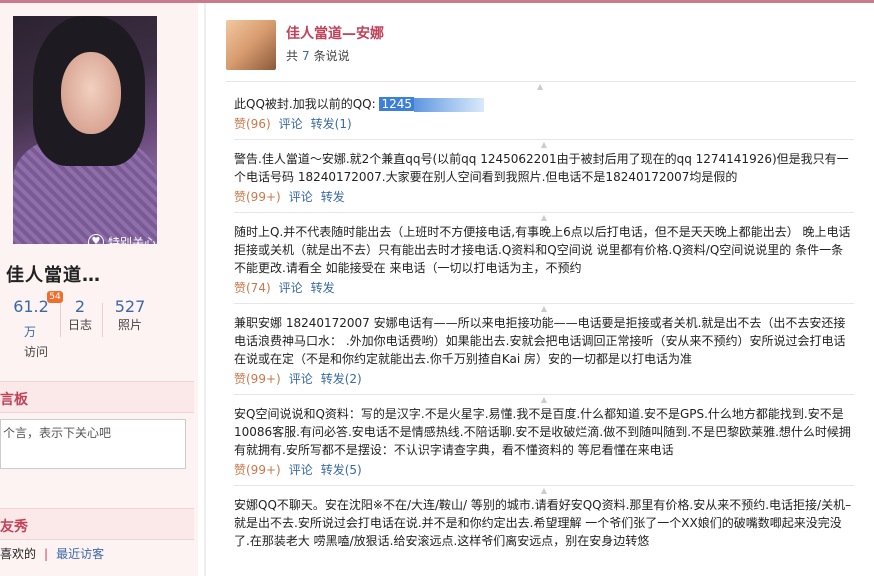  Describe the element at coordinates (52, 553) in the screenshot. I see `friends-tabs: 喜欢的 | 最近访客` at that location.